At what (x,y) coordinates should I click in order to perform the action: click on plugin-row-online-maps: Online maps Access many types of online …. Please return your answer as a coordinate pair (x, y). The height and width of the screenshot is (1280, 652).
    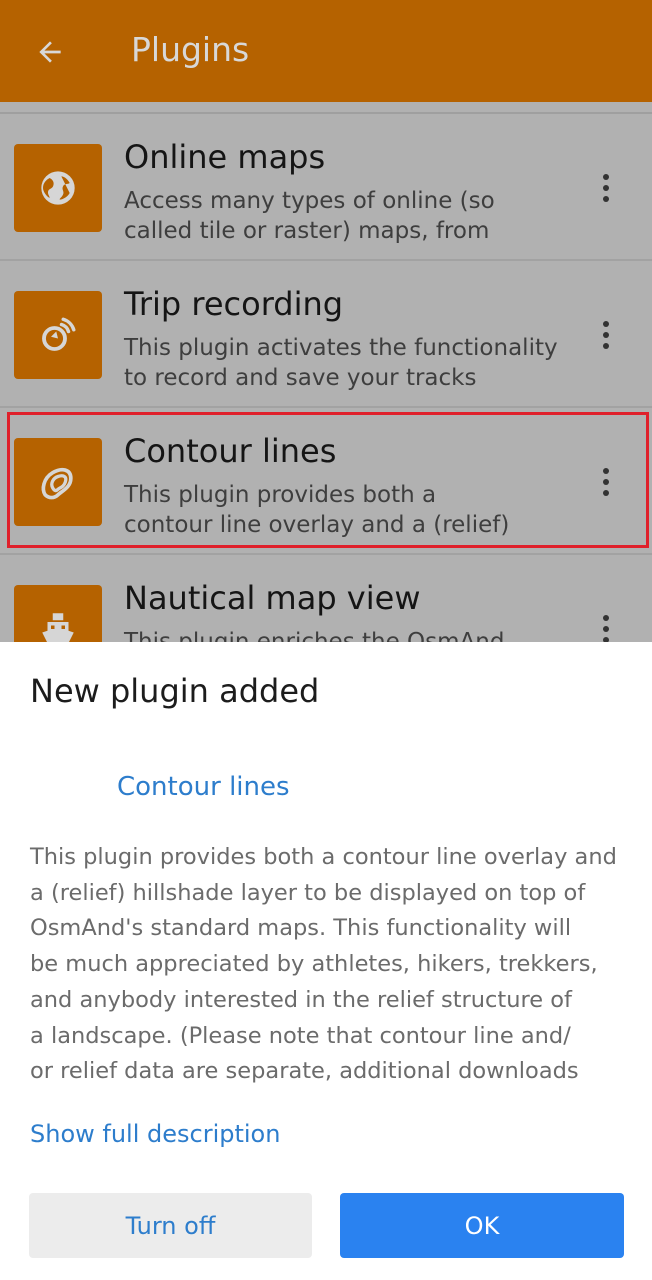
    Looking at the image, I should click on (326, 187).